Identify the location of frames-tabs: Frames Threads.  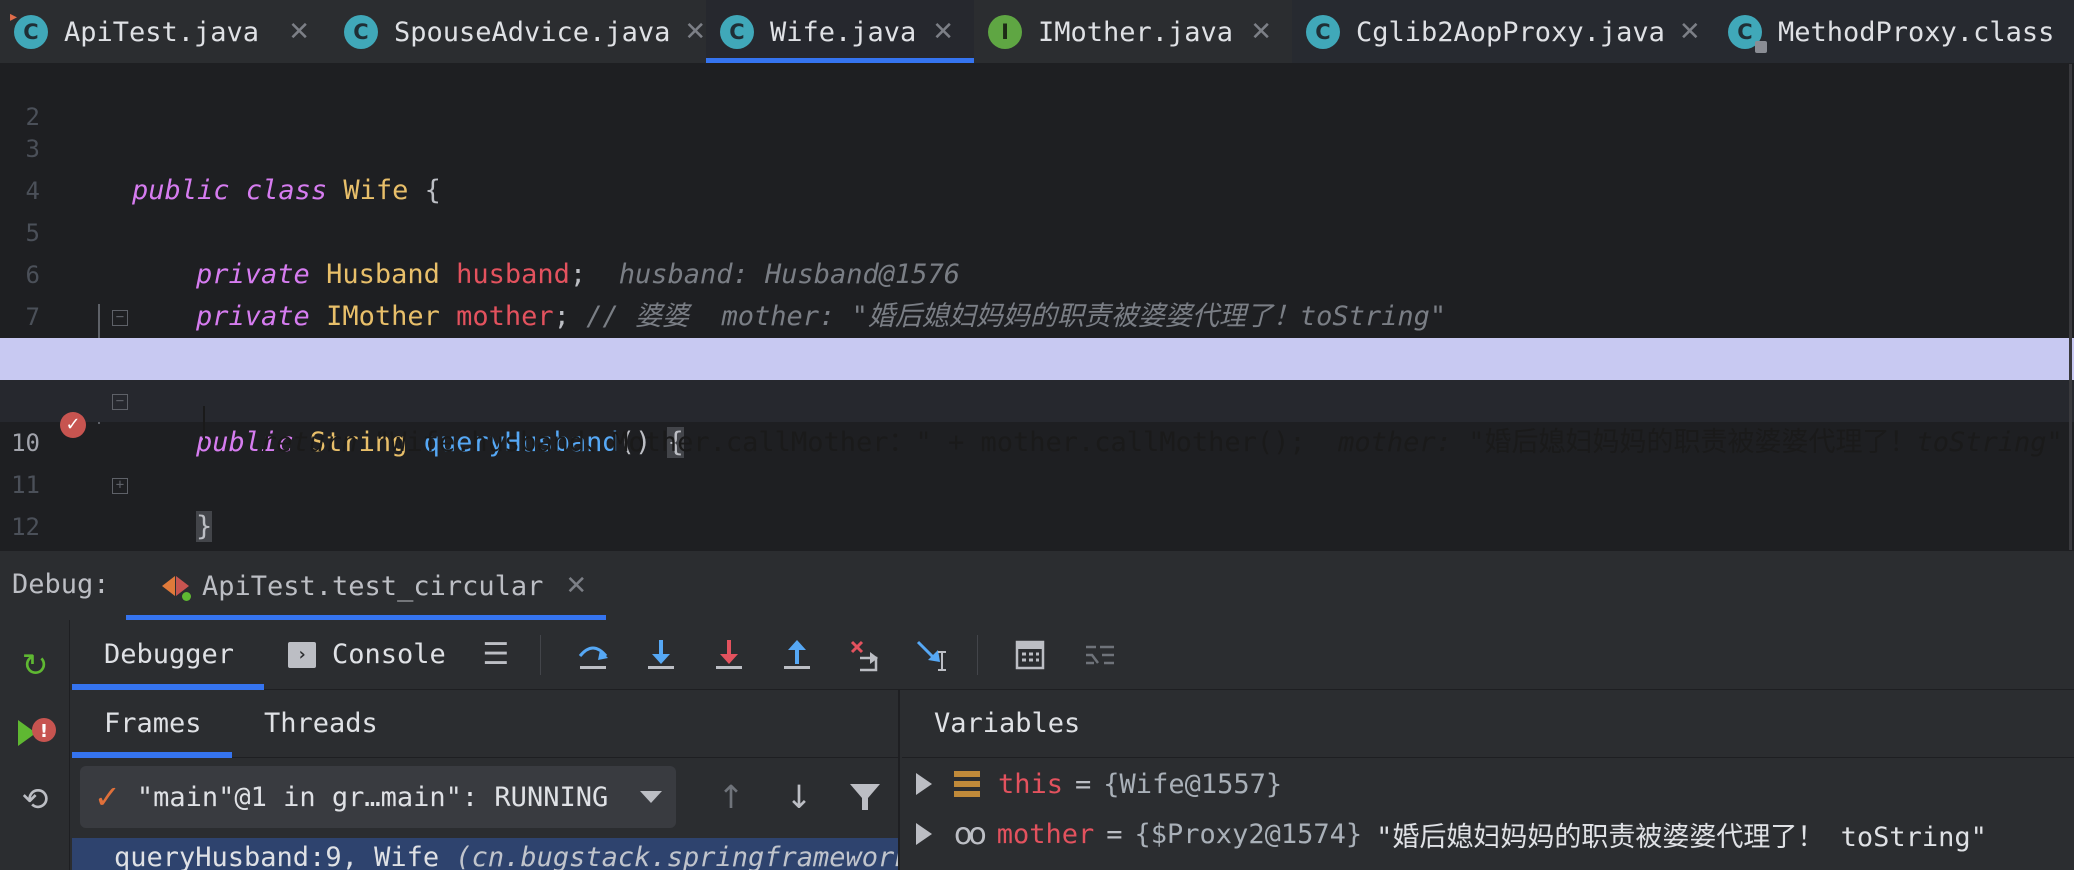
(485, 724).